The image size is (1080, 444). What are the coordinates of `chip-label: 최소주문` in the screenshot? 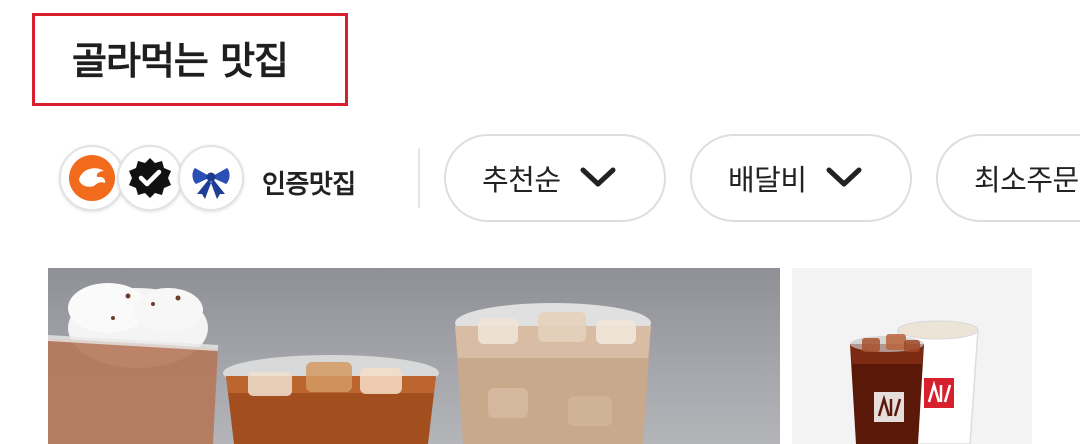 It's located at (1026, 180).